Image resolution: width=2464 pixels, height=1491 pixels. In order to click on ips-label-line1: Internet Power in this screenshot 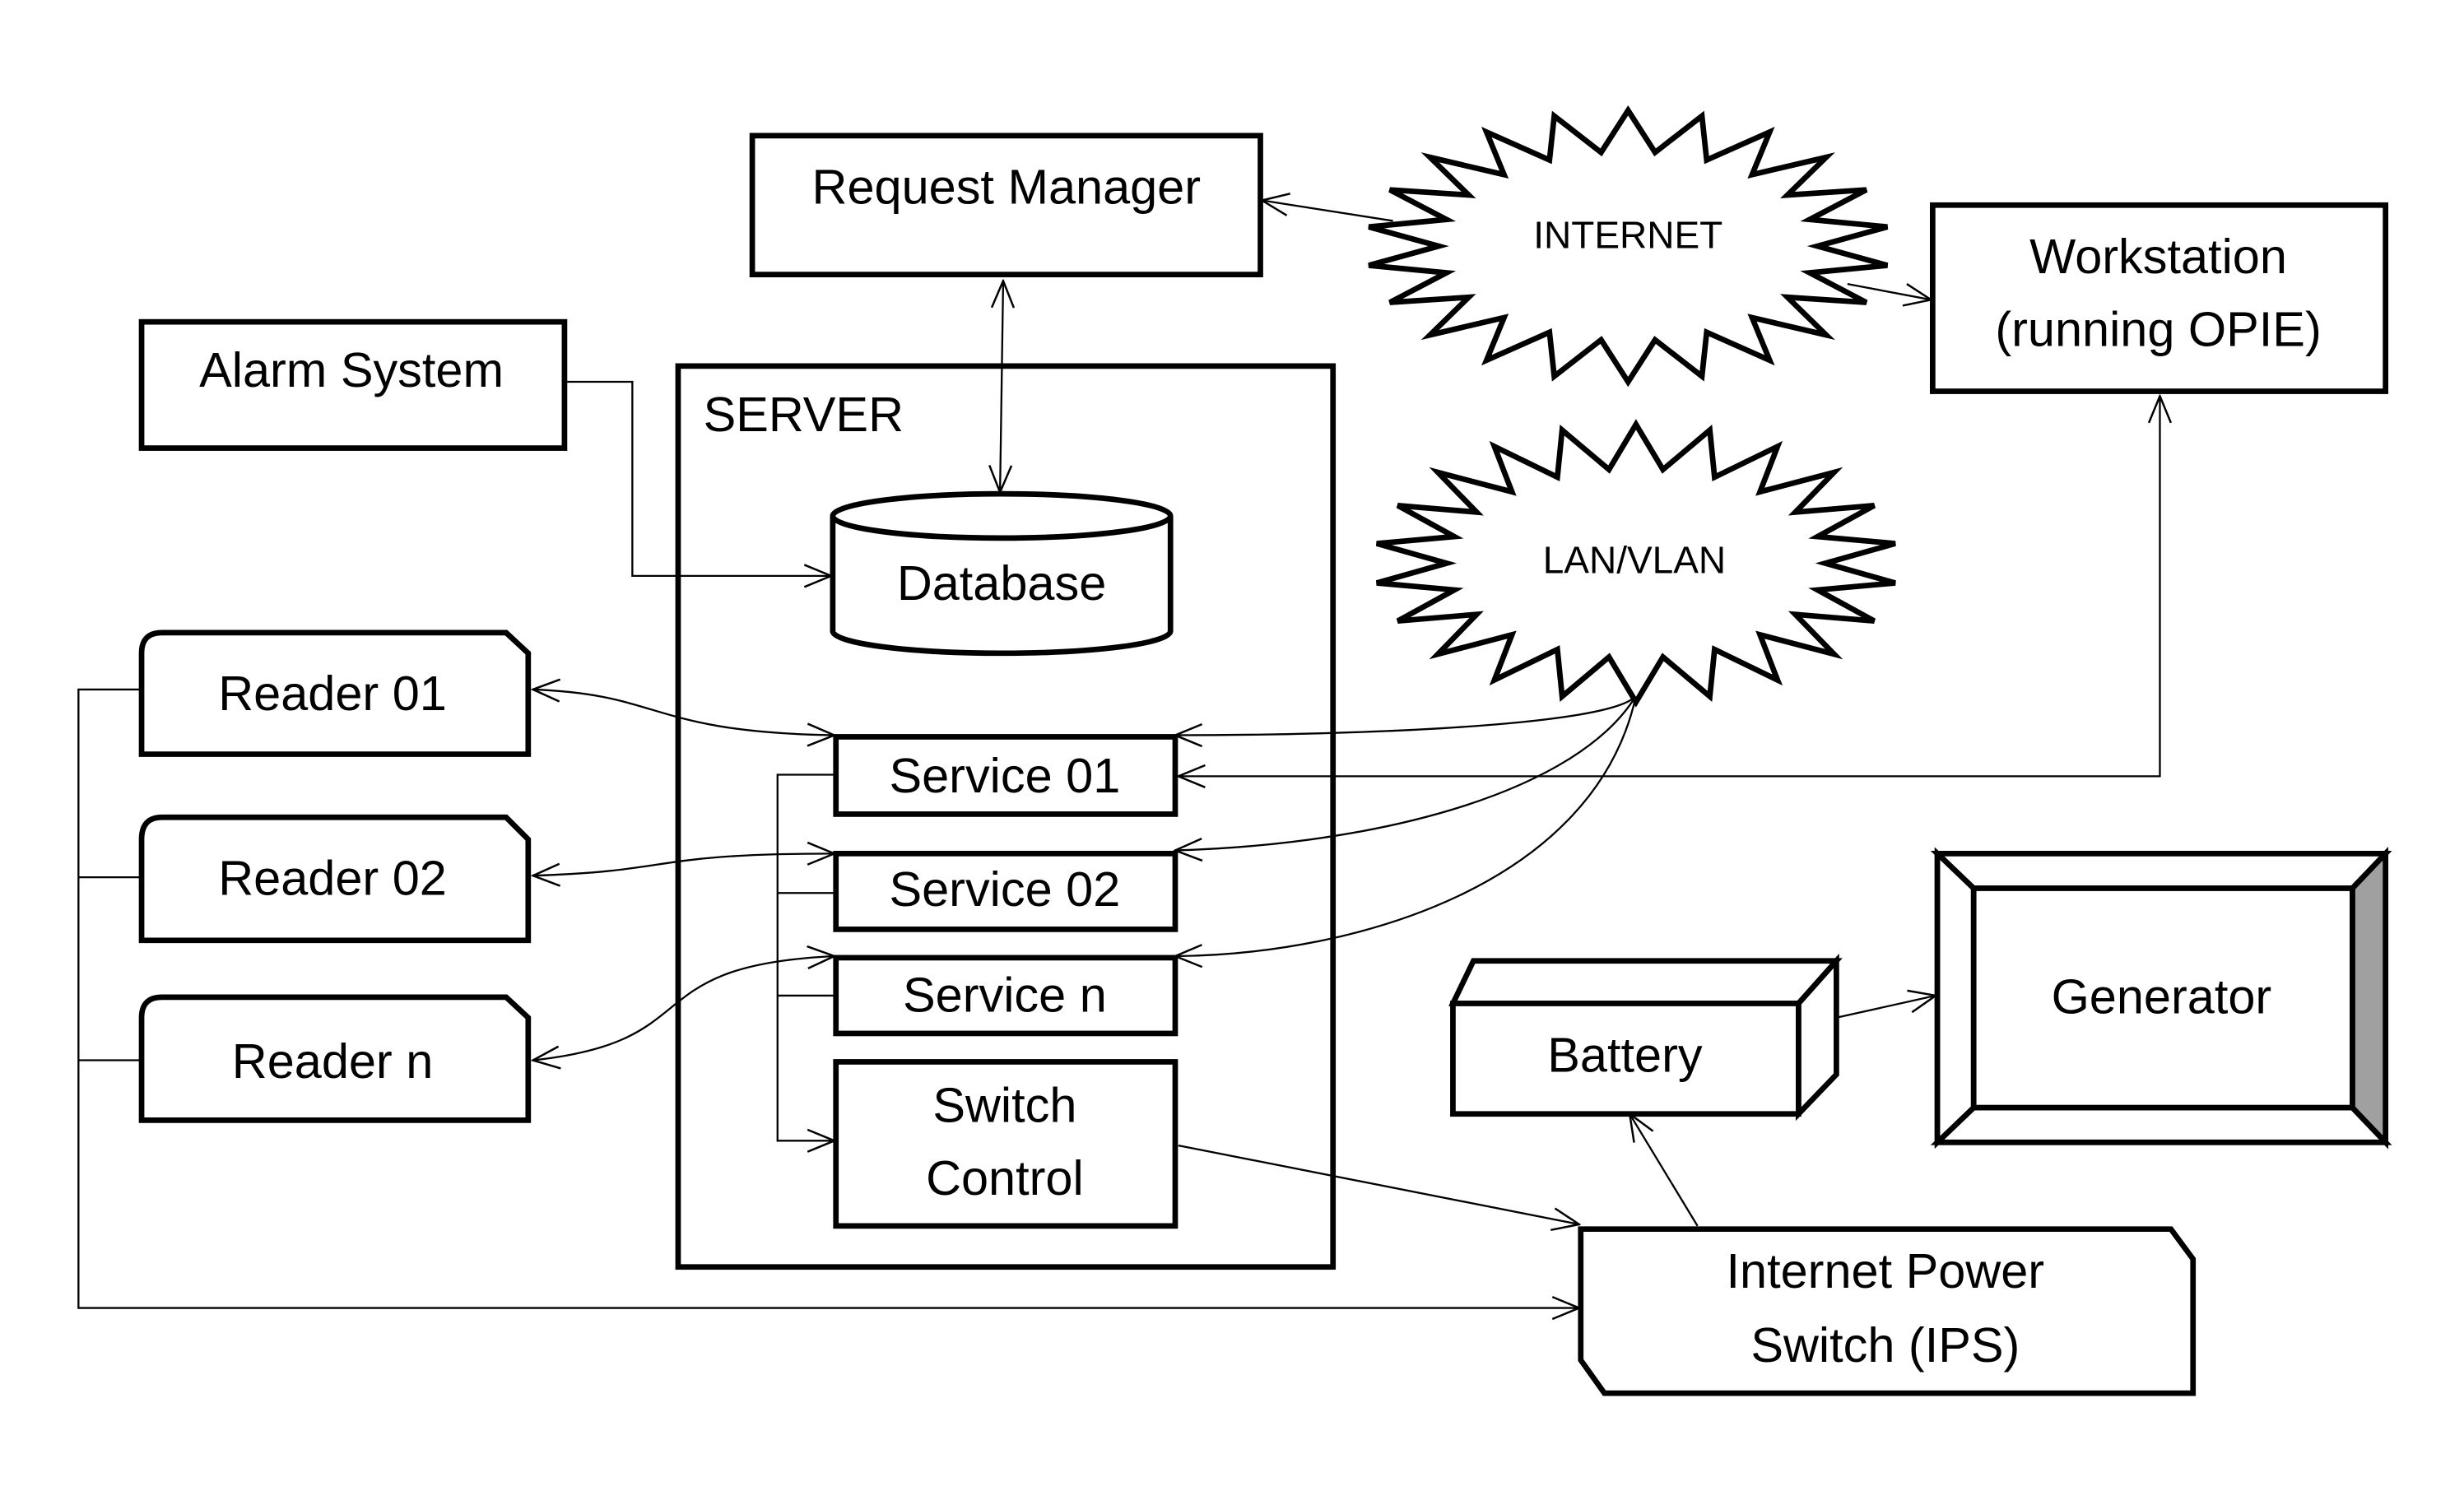, I will do `click(1886, 1270)`.